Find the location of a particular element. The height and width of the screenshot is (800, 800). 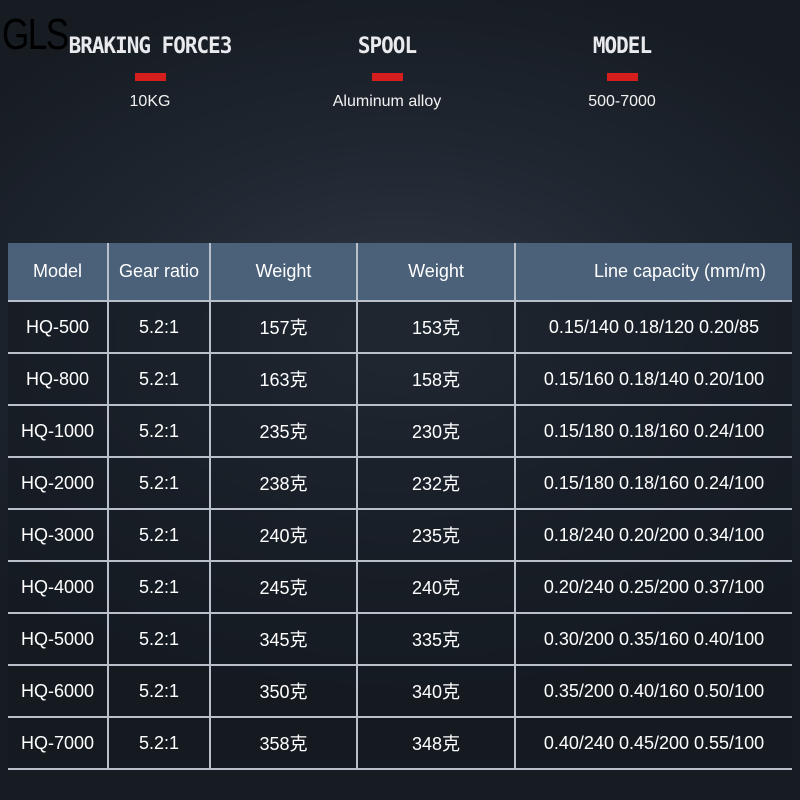

column-header: Gear ratio is located at coordinates (159, 272).